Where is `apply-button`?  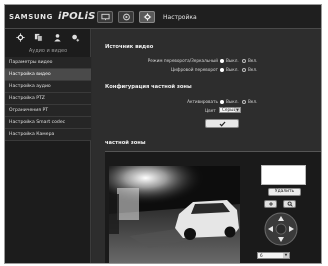 apply-button is located at coordinates (222, 123).